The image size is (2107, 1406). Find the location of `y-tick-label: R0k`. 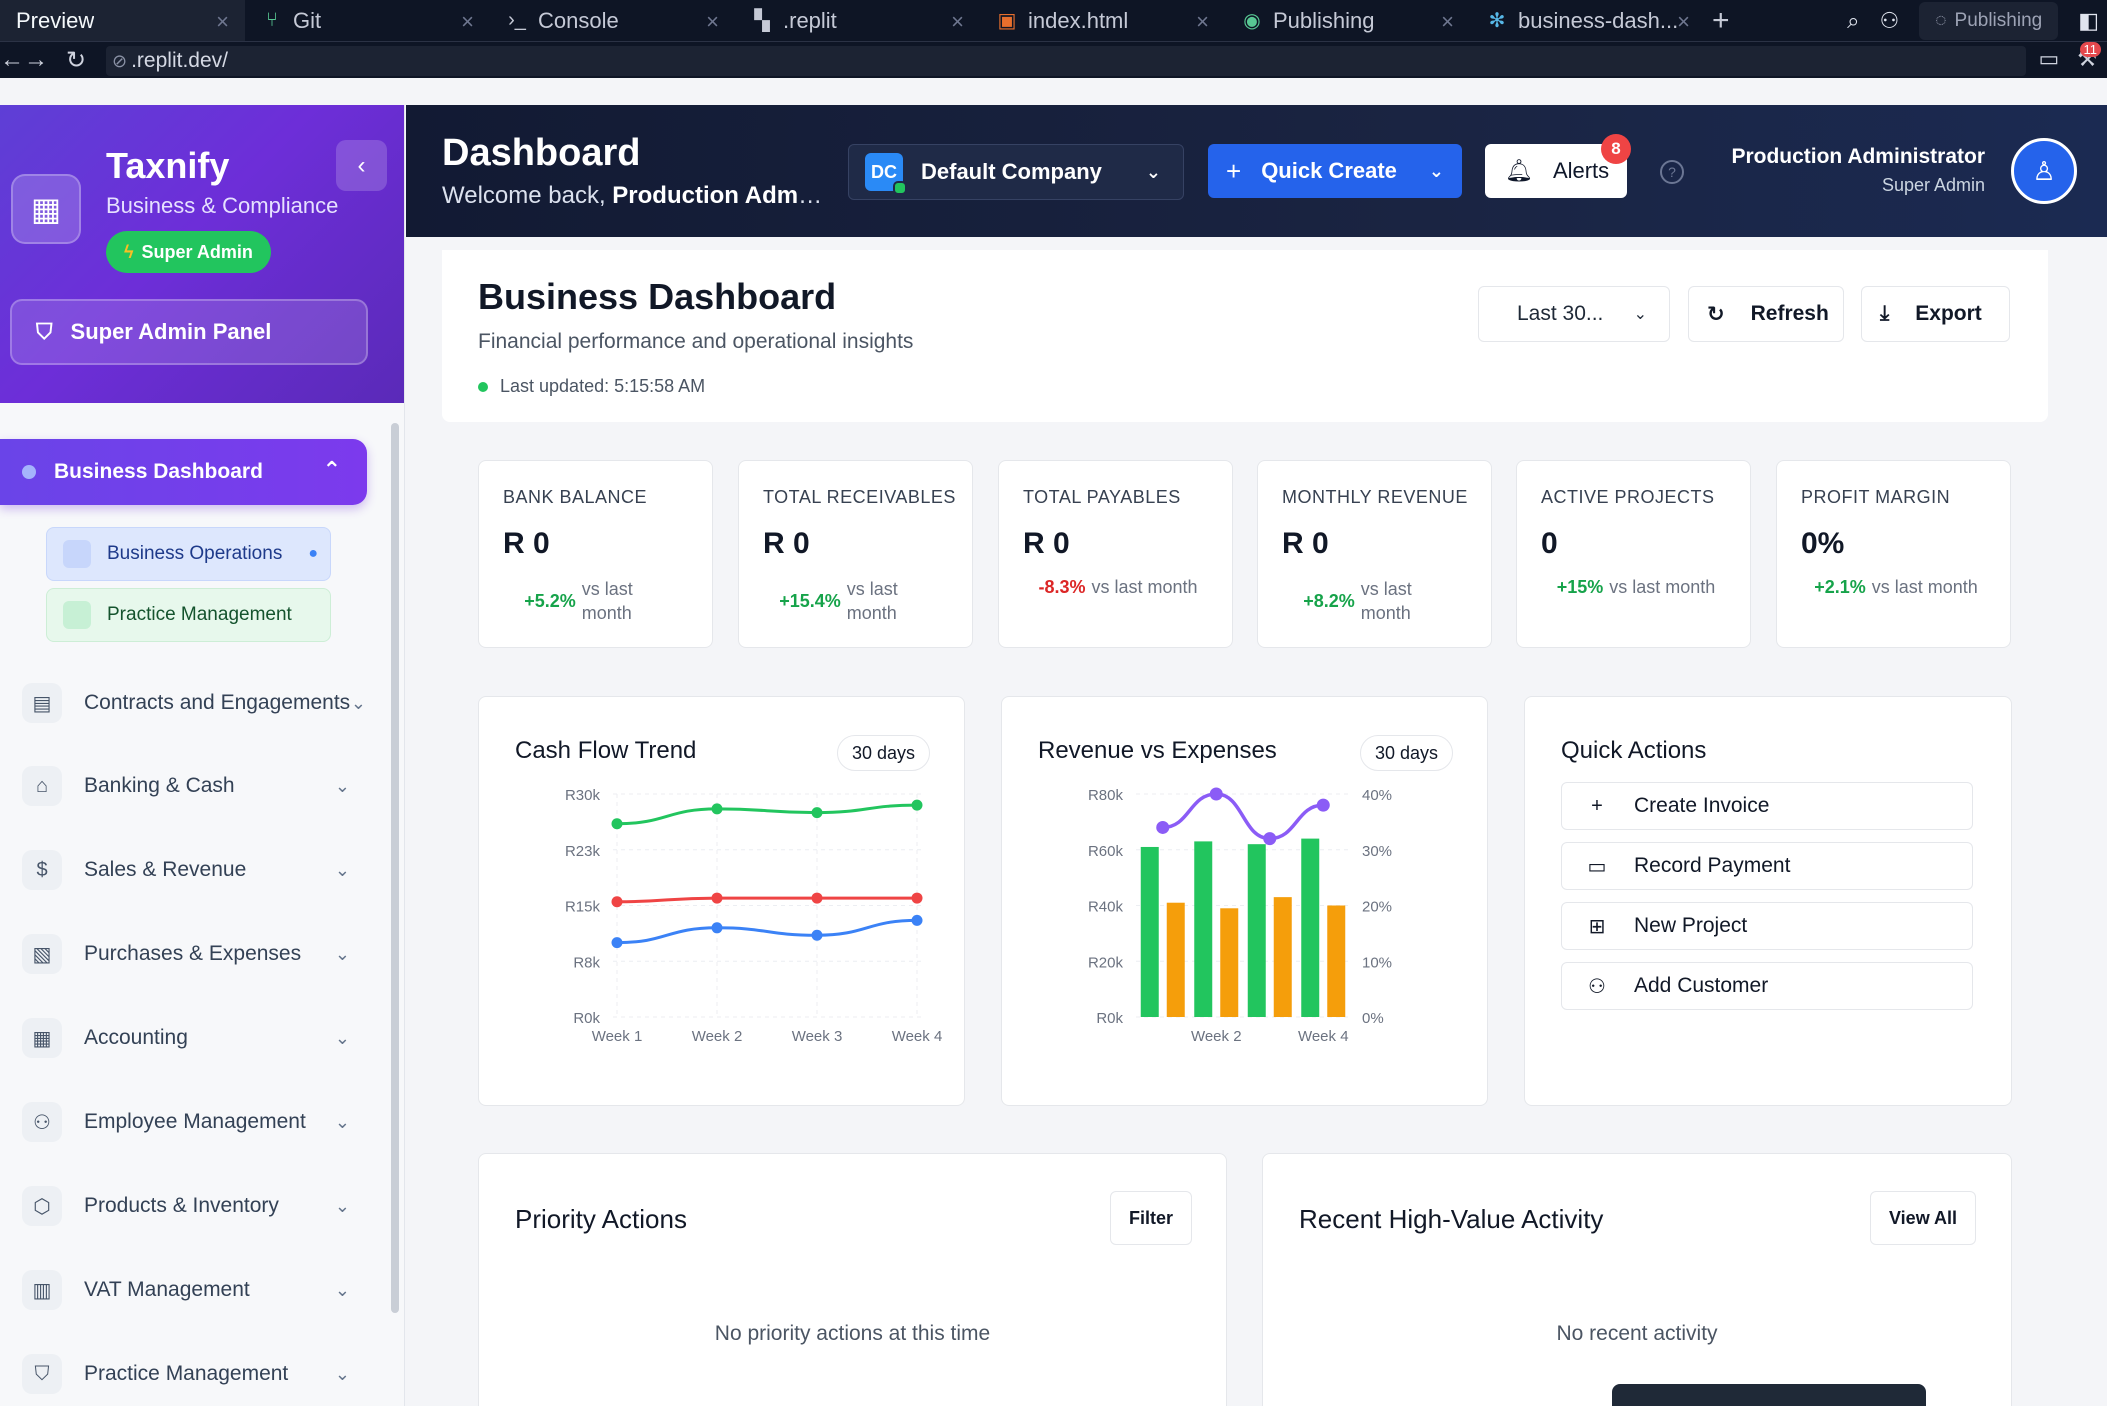

y-tick-label: R0k is located at coordinates (586, 1018).